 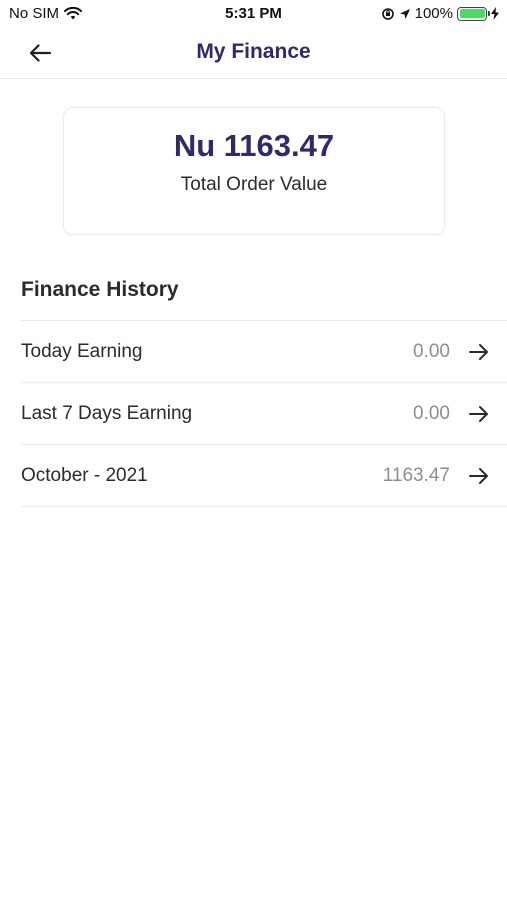 I want to click on battery-fill, so click(x=472, y=13).